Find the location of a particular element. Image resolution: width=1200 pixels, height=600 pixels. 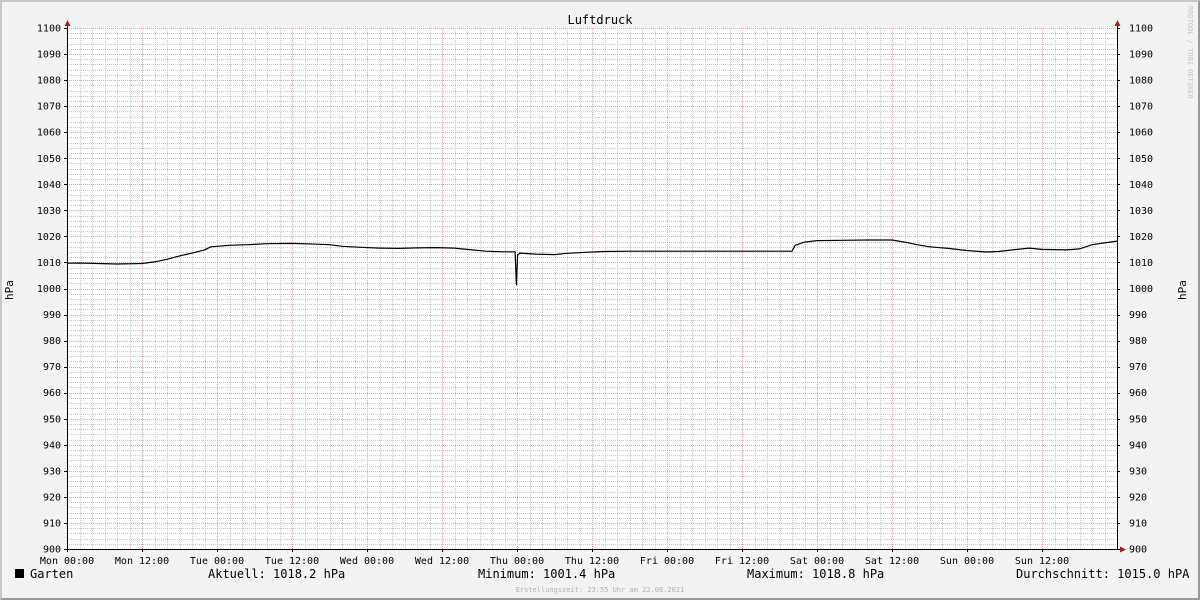

y-tick-label-right: 910 is located at coordinates (1138, 523).